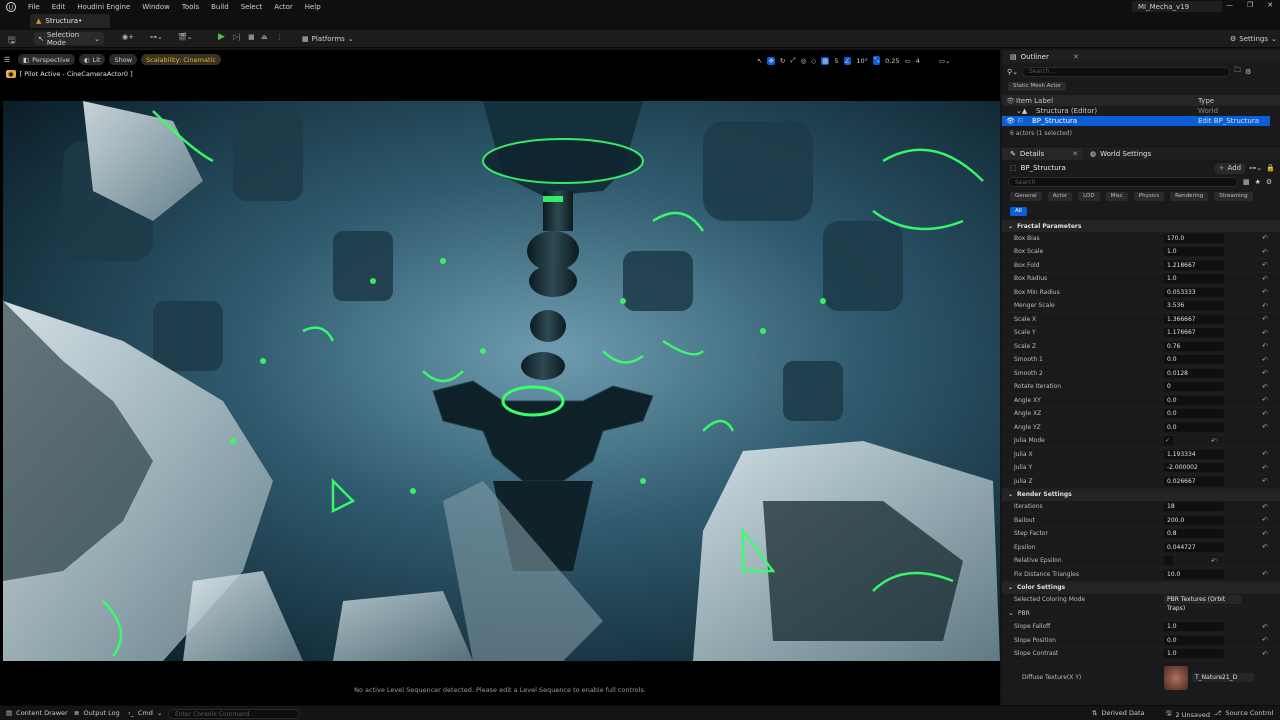 The image size is (1280, 720). What do you see at coordinates (1168, 561) in the screenshot?
I see `property-value-input` at bounding box center [1168, 561].